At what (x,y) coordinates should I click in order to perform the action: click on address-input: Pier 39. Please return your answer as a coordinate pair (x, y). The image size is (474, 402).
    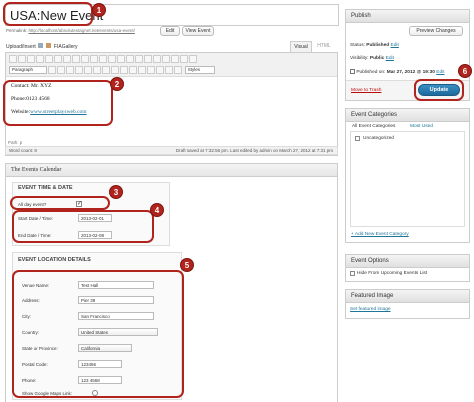
    Looking at the image, I should click on (116, 300).